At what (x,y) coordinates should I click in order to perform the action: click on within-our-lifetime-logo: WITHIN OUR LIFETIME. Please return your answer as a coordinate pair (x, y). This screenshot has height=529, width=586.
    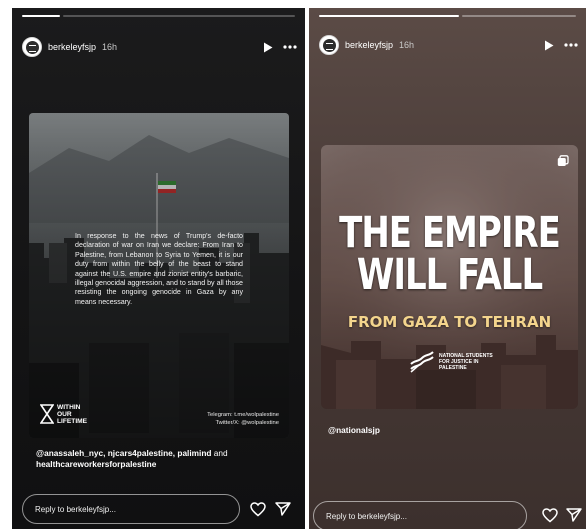
    Looking at the image, I should click on (70, 414).